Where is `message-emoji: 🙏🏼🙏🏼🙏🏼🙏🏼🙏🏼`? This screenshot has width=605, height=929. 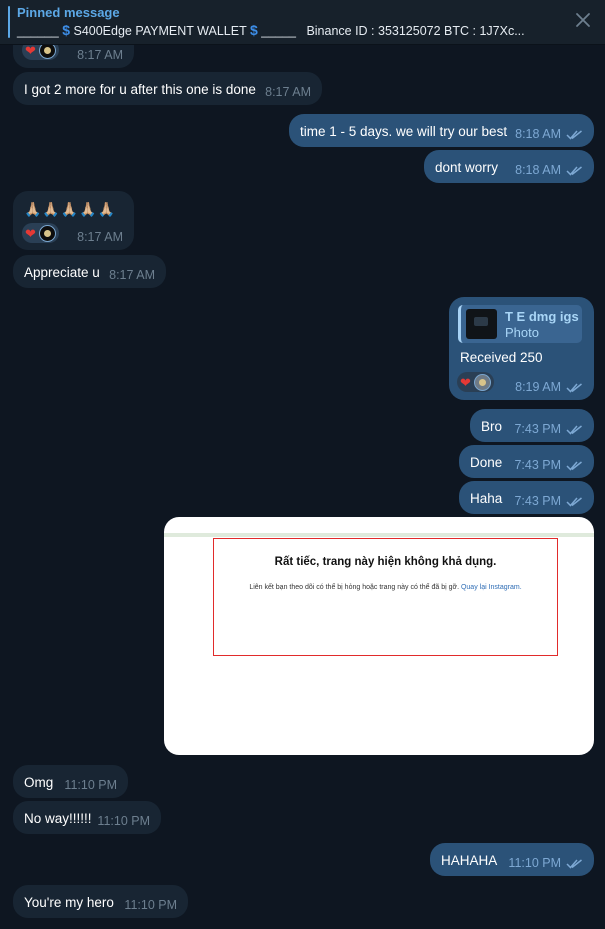 message-emoji: 🙏🏼🙏🏼🙏🏼🙏🏼🙏🏼 is located at coordinates (70, 209).